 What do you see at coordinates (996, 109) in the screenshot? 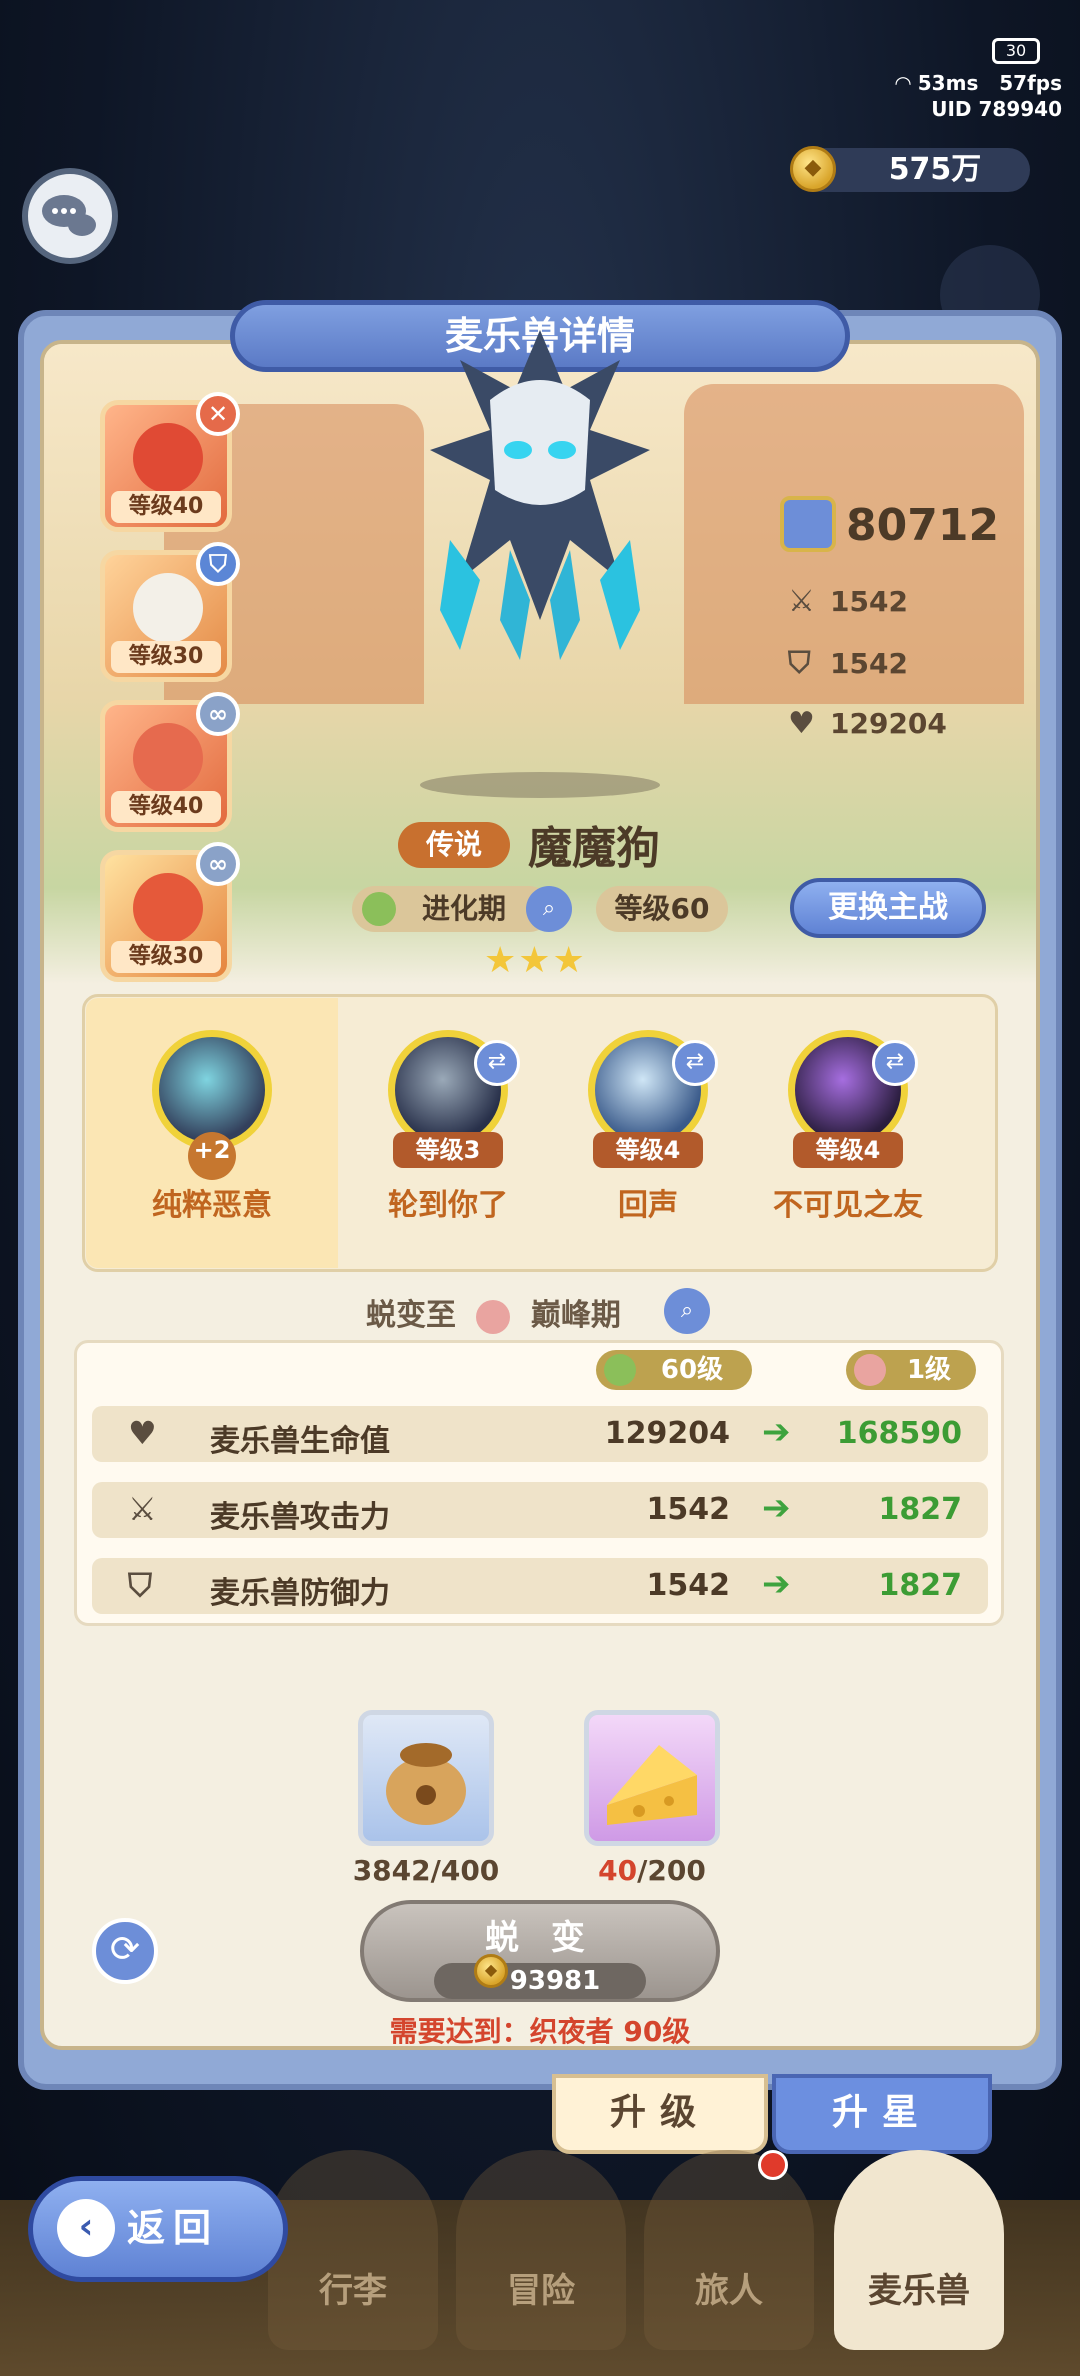
I see `uid-text: UID 789940` at bounding box center [996, 109].